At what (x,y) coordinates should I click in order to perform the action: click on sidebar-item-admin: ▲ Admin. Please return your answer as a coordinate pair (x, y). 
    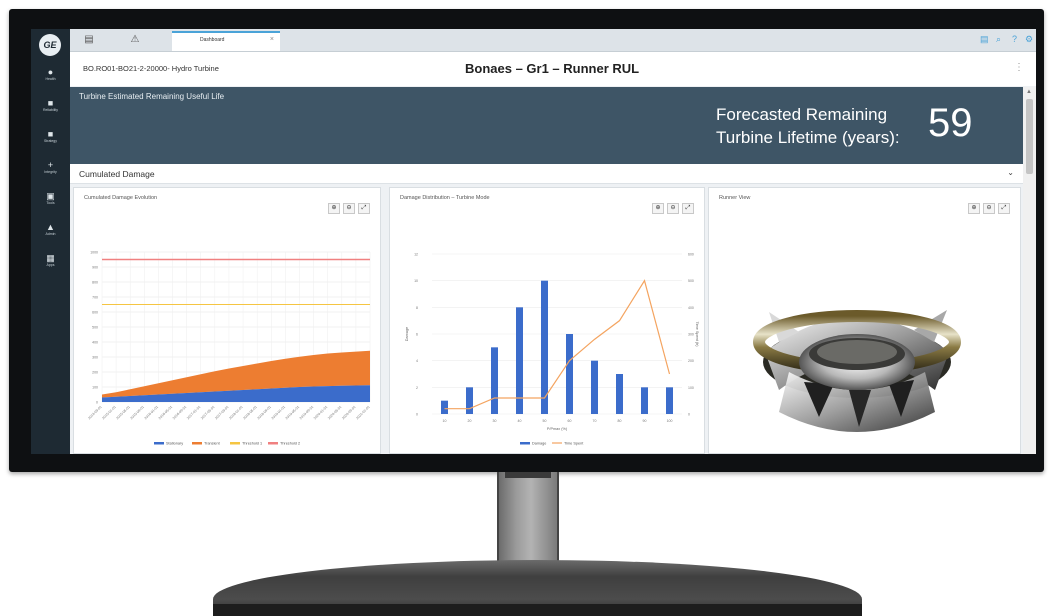
    Looking at the image, I should click on (50, 229).